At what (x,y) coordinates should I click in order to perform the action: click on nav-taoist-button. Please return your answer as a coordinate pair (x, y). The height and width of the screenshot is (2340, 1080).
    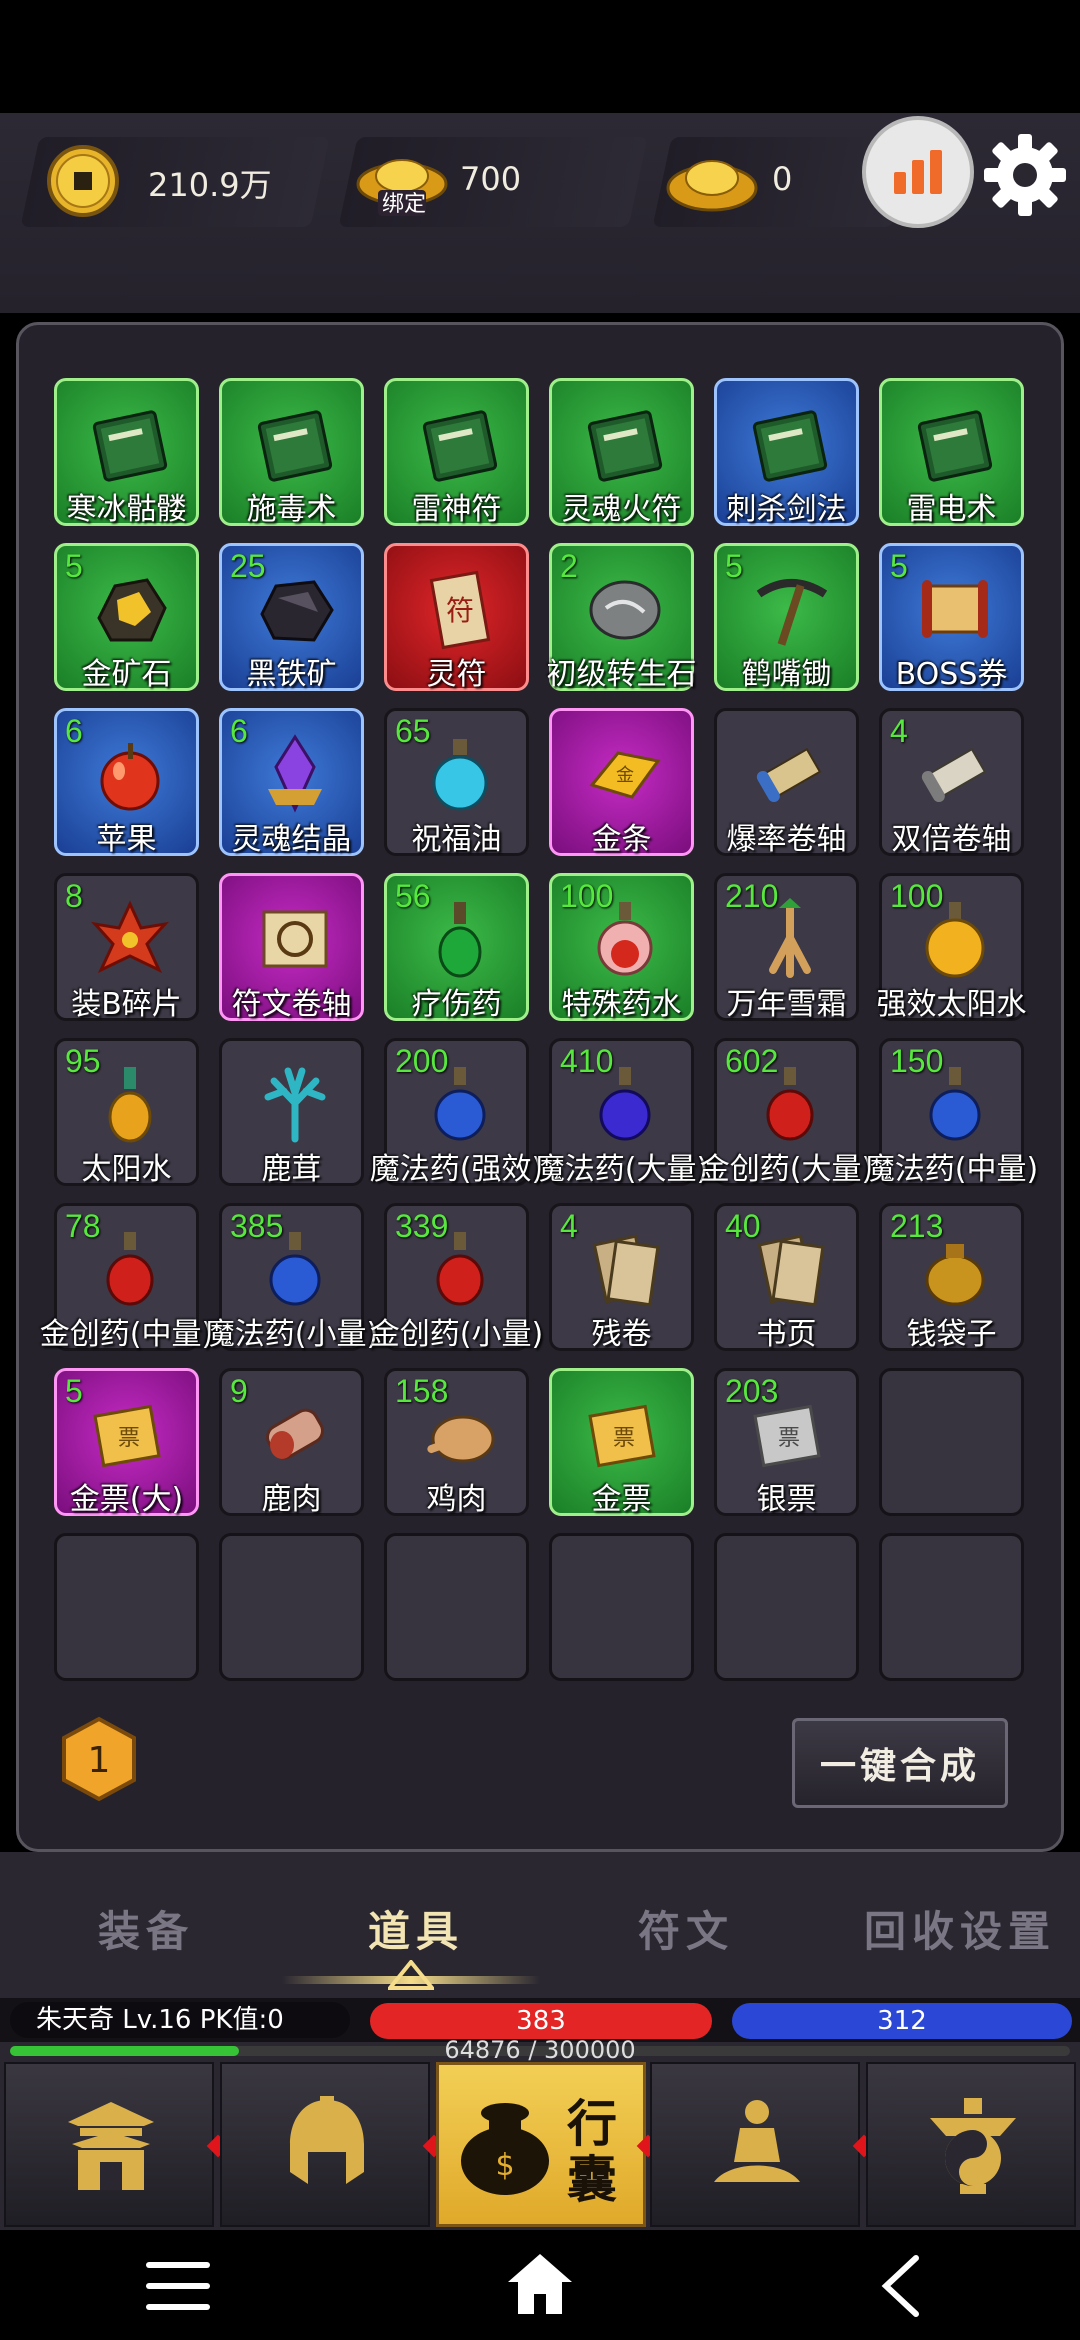
    Looking at the image, I should click on (971, 2144).